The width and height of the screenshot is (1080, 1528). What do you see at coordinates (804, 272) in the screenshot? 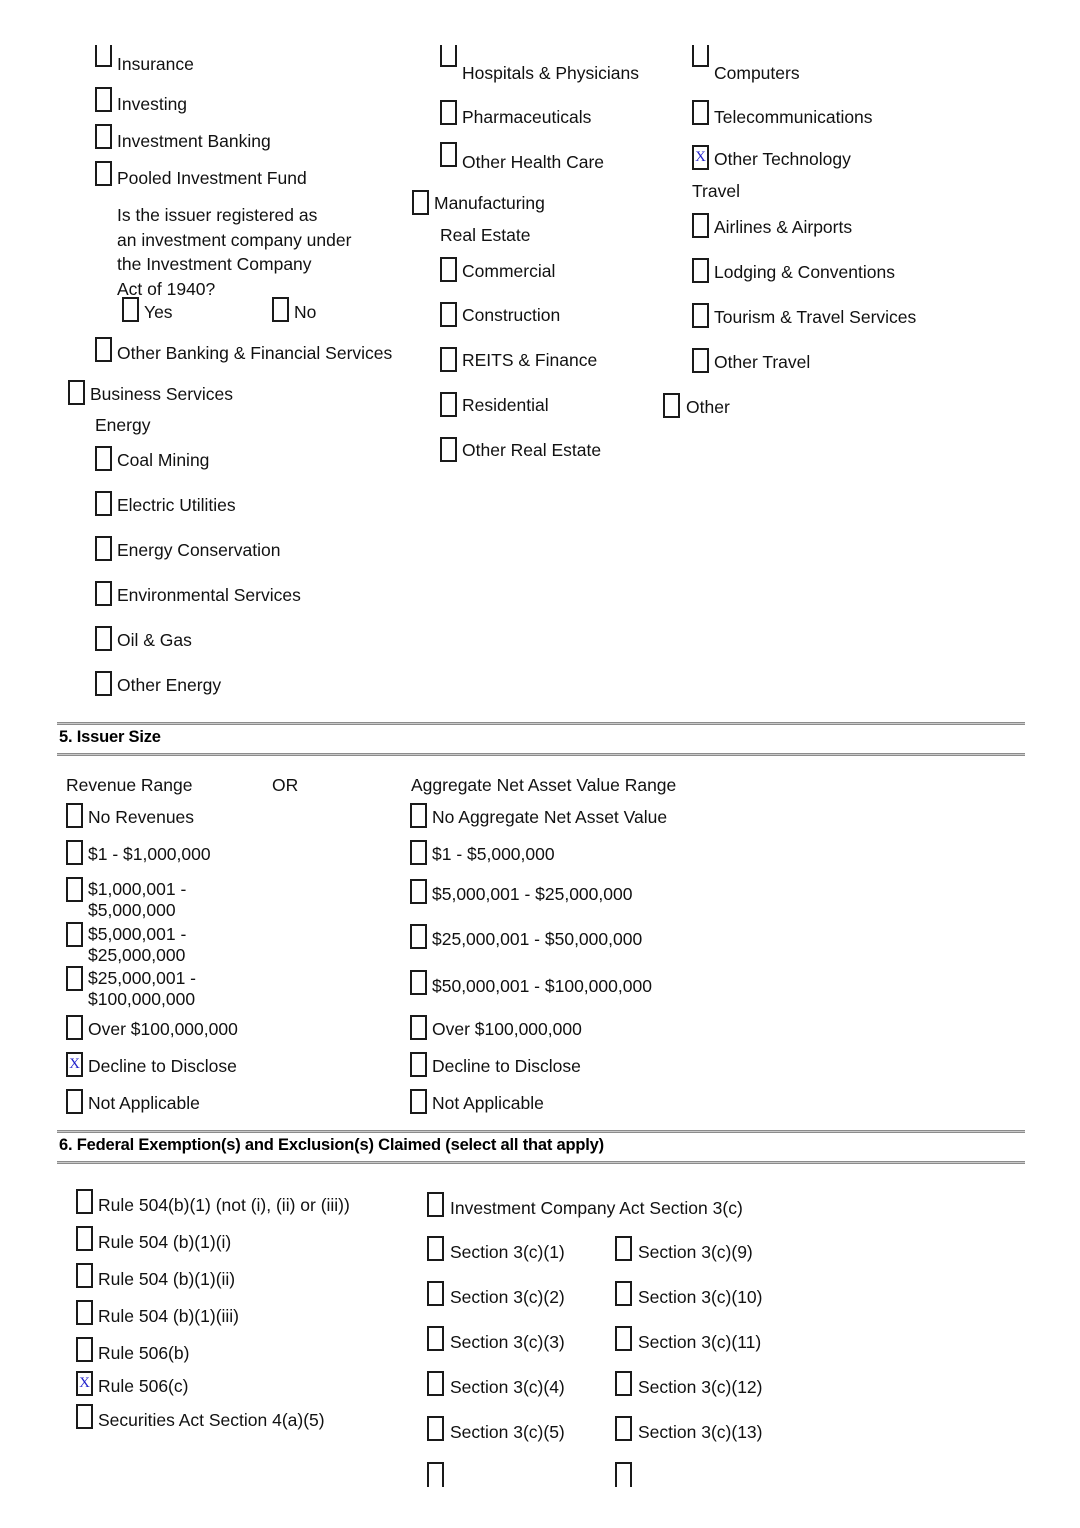
I see `label-lodging-conventions: Lodging & Conventions` at bounding box center [804, 272].